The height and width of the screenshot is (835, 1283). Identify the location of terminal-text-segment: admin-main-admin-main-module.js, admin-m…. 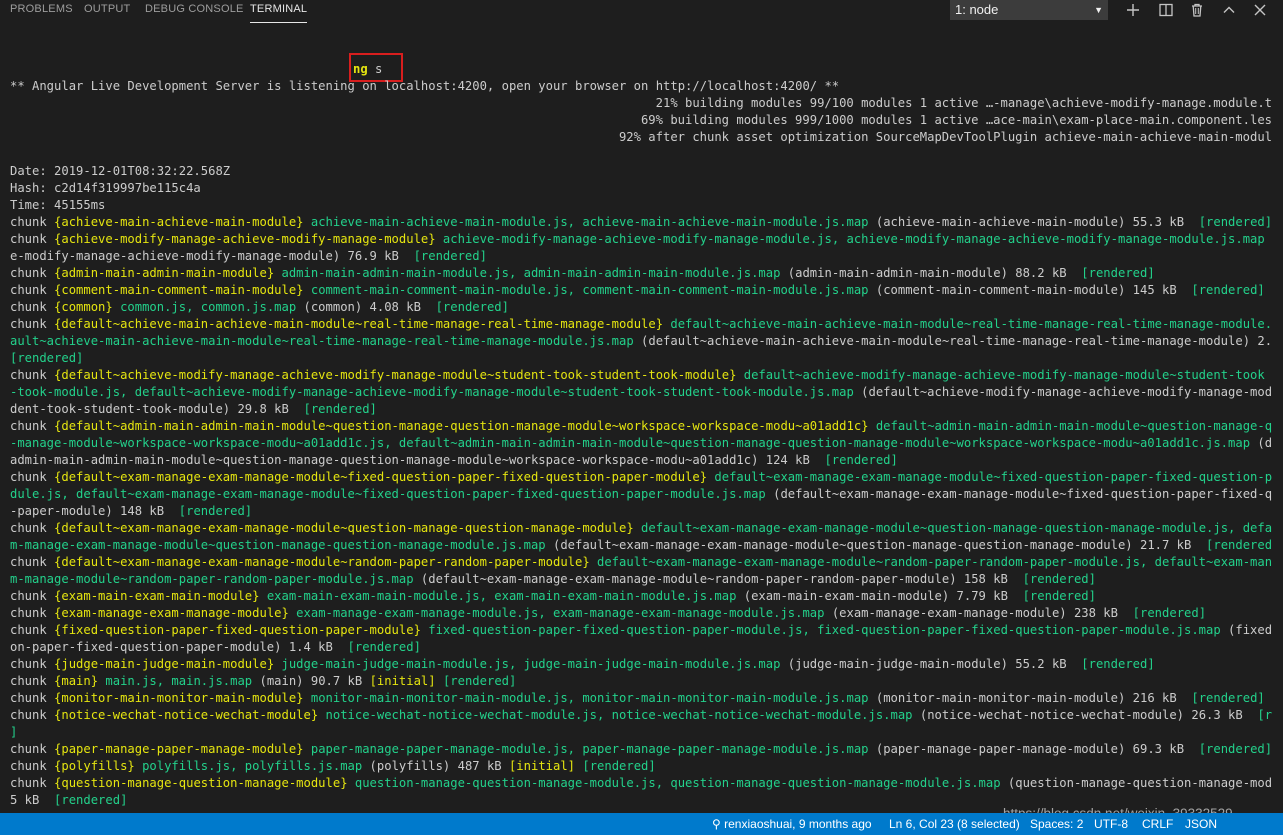
(527, 273).